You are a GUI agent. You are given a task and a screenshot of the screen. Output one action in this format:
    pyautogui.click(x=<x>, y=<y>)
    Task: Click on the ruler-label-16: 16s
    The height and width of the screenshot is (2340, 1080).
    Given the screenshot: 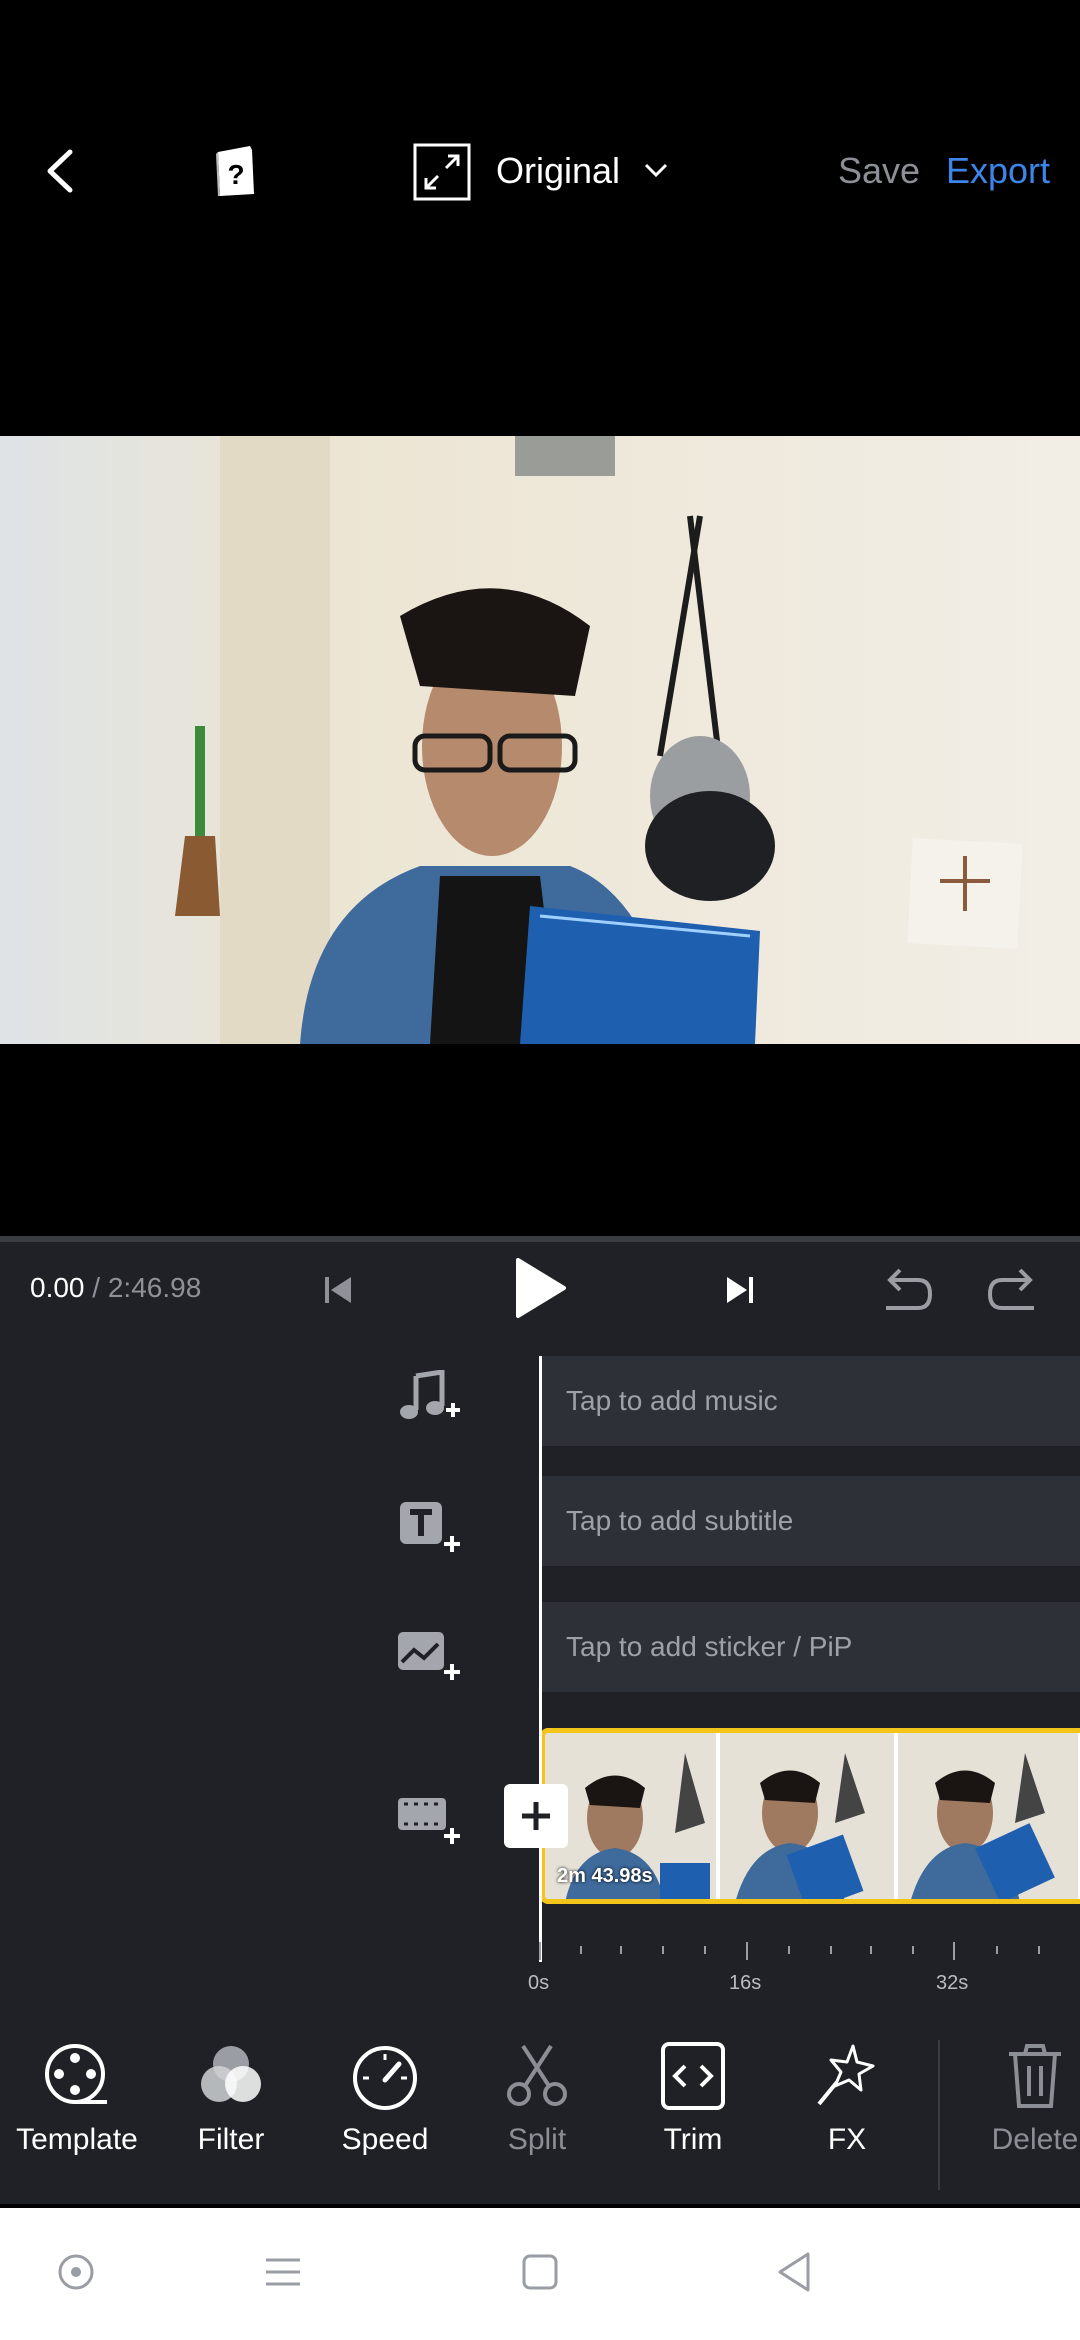 What is the action you would take?
    pyautogui.click(x=745, y=1983)
    